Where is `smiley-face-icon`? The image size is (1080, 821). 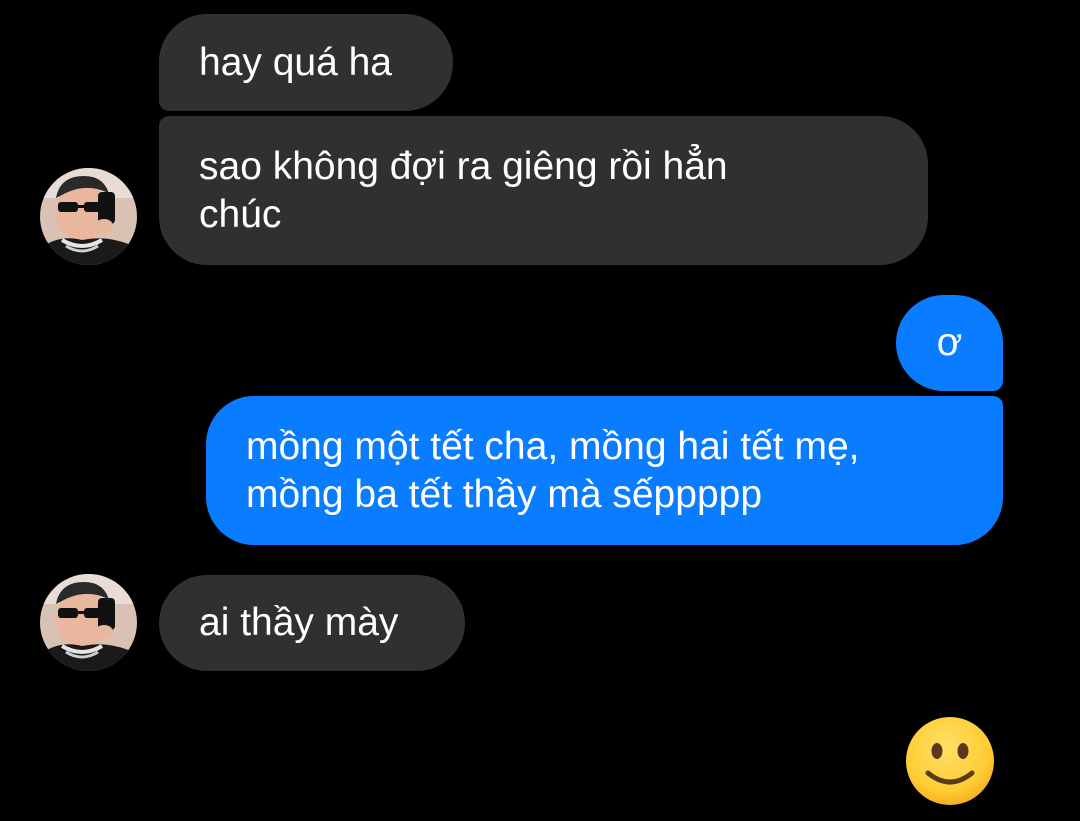 smiley-face-icon is located at coordinates (950, 761).